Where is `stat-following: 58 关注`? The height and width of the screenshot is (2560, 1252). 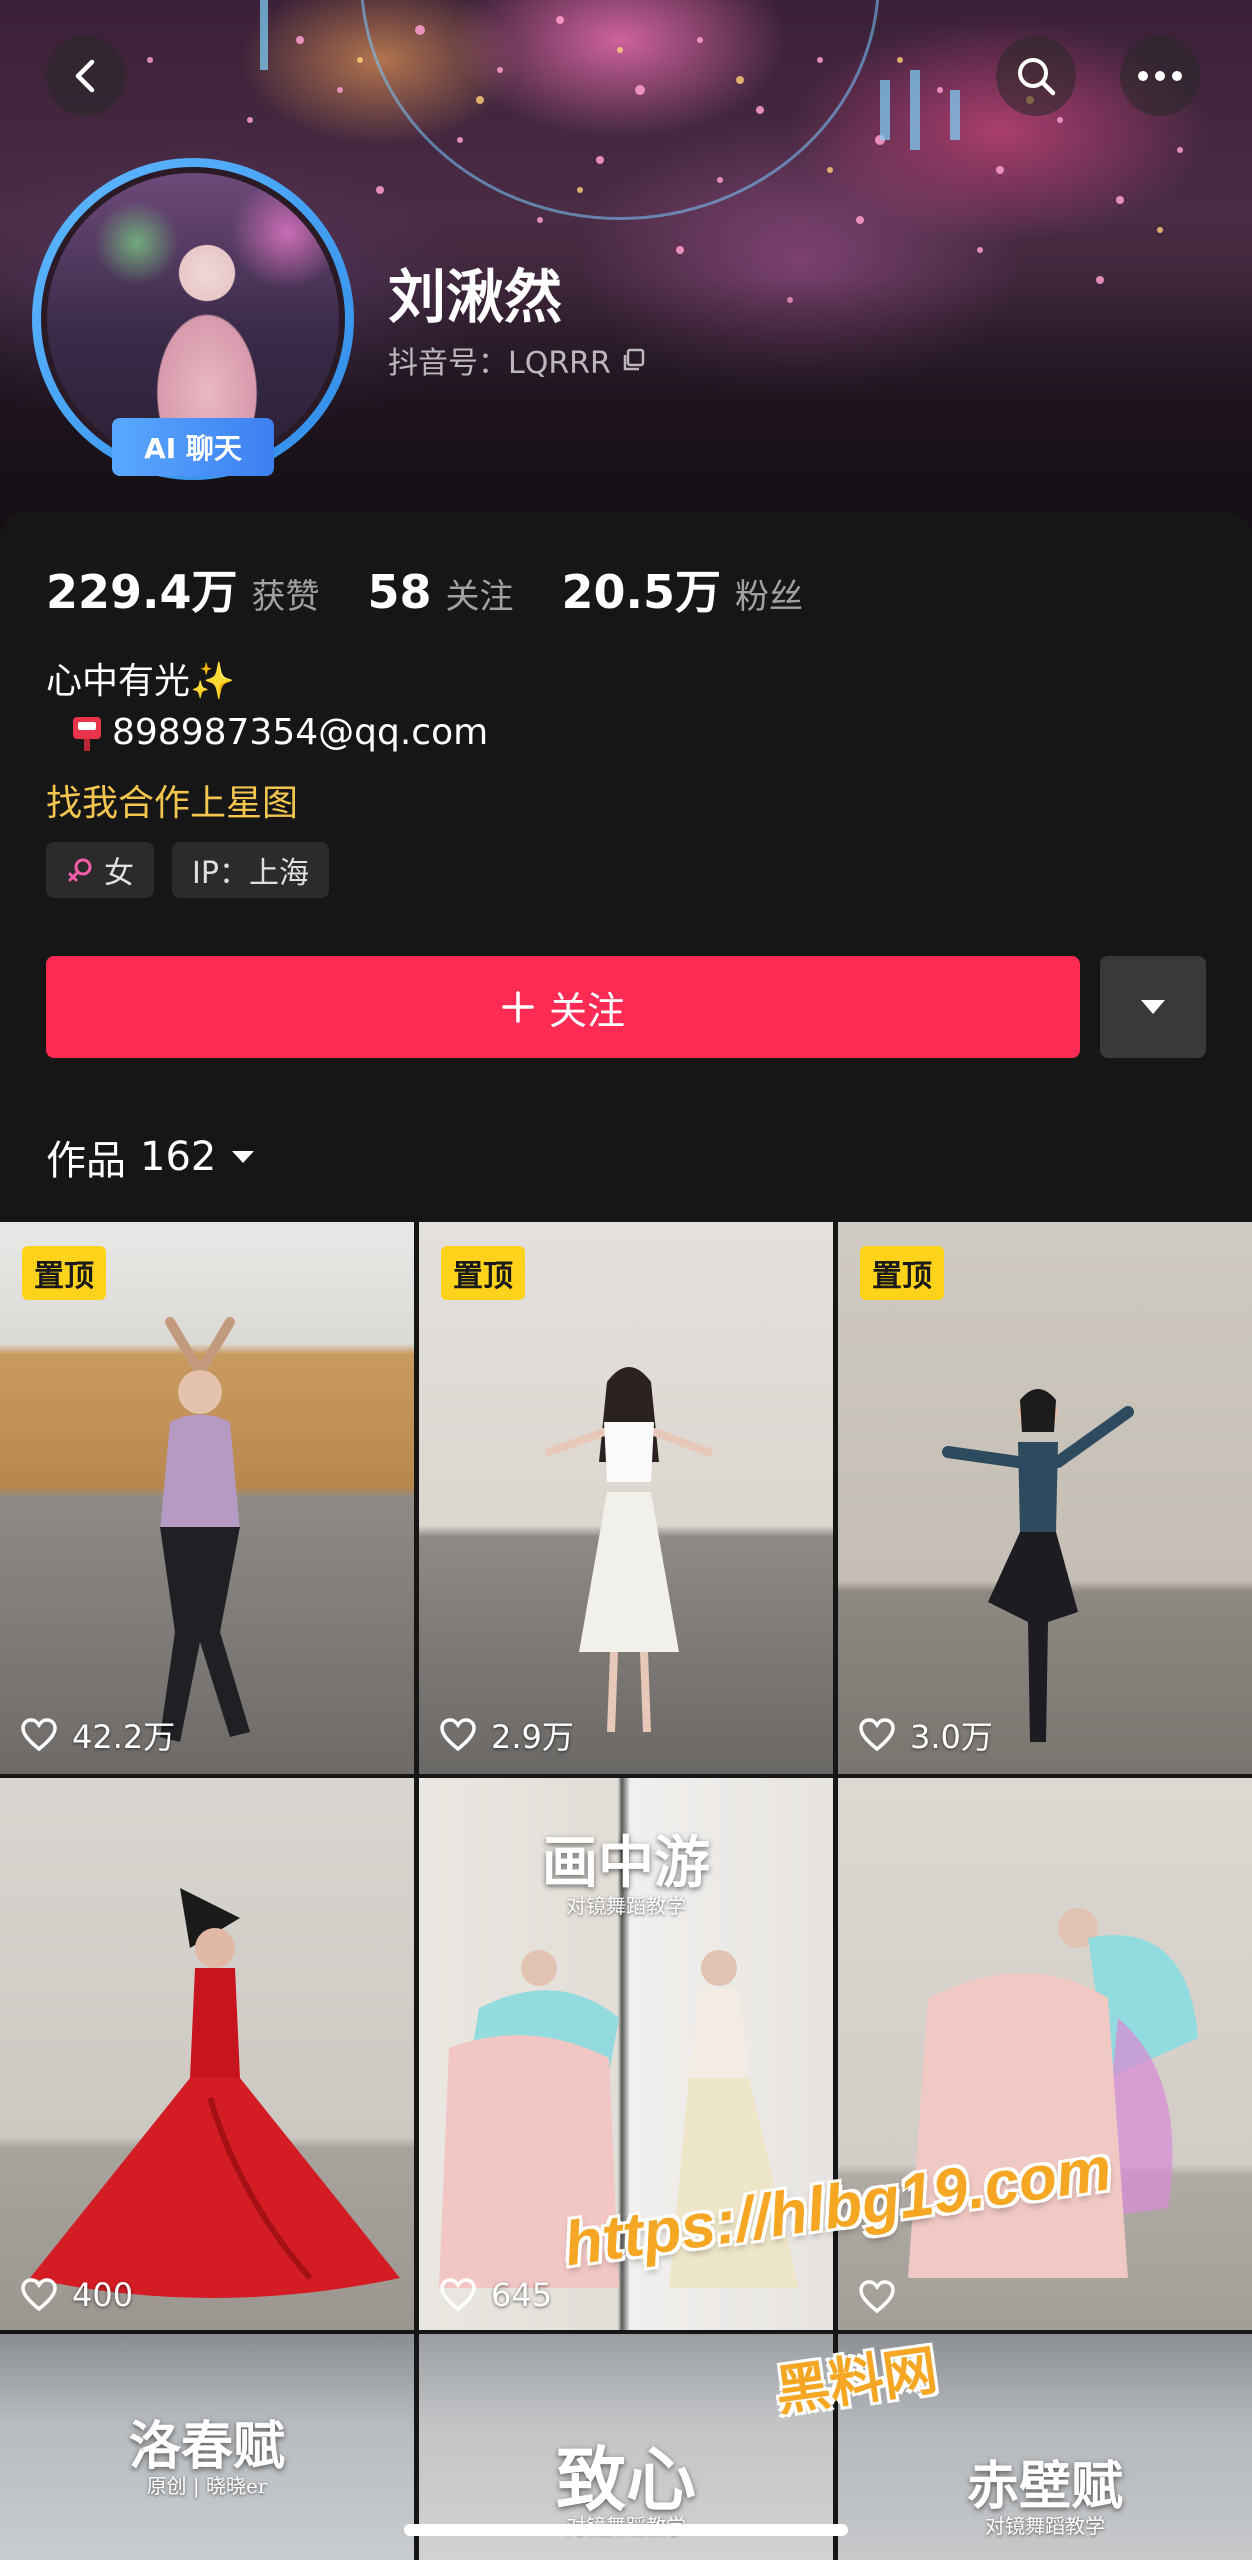
stat-following: 58 关注 is located at coordinates (441, 592).